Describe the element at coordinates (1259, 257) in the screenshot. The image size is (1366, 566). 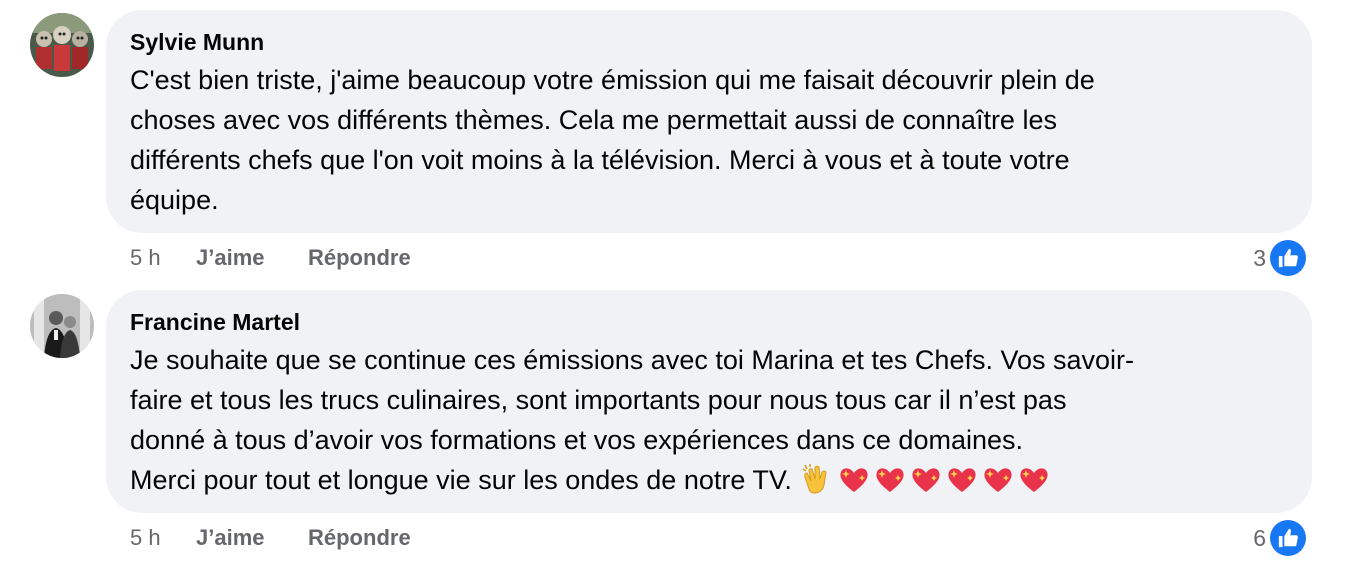
I see `reaction-count: 3` at that location.